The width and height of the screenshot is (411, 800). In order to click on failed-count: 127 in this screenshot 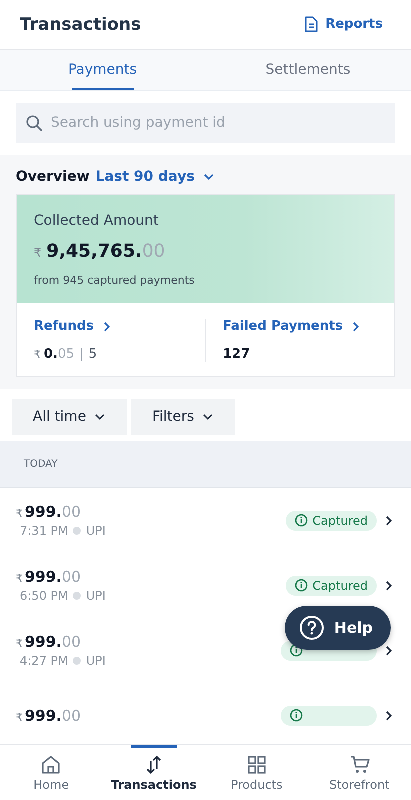, I will do `click(236, 354)`.